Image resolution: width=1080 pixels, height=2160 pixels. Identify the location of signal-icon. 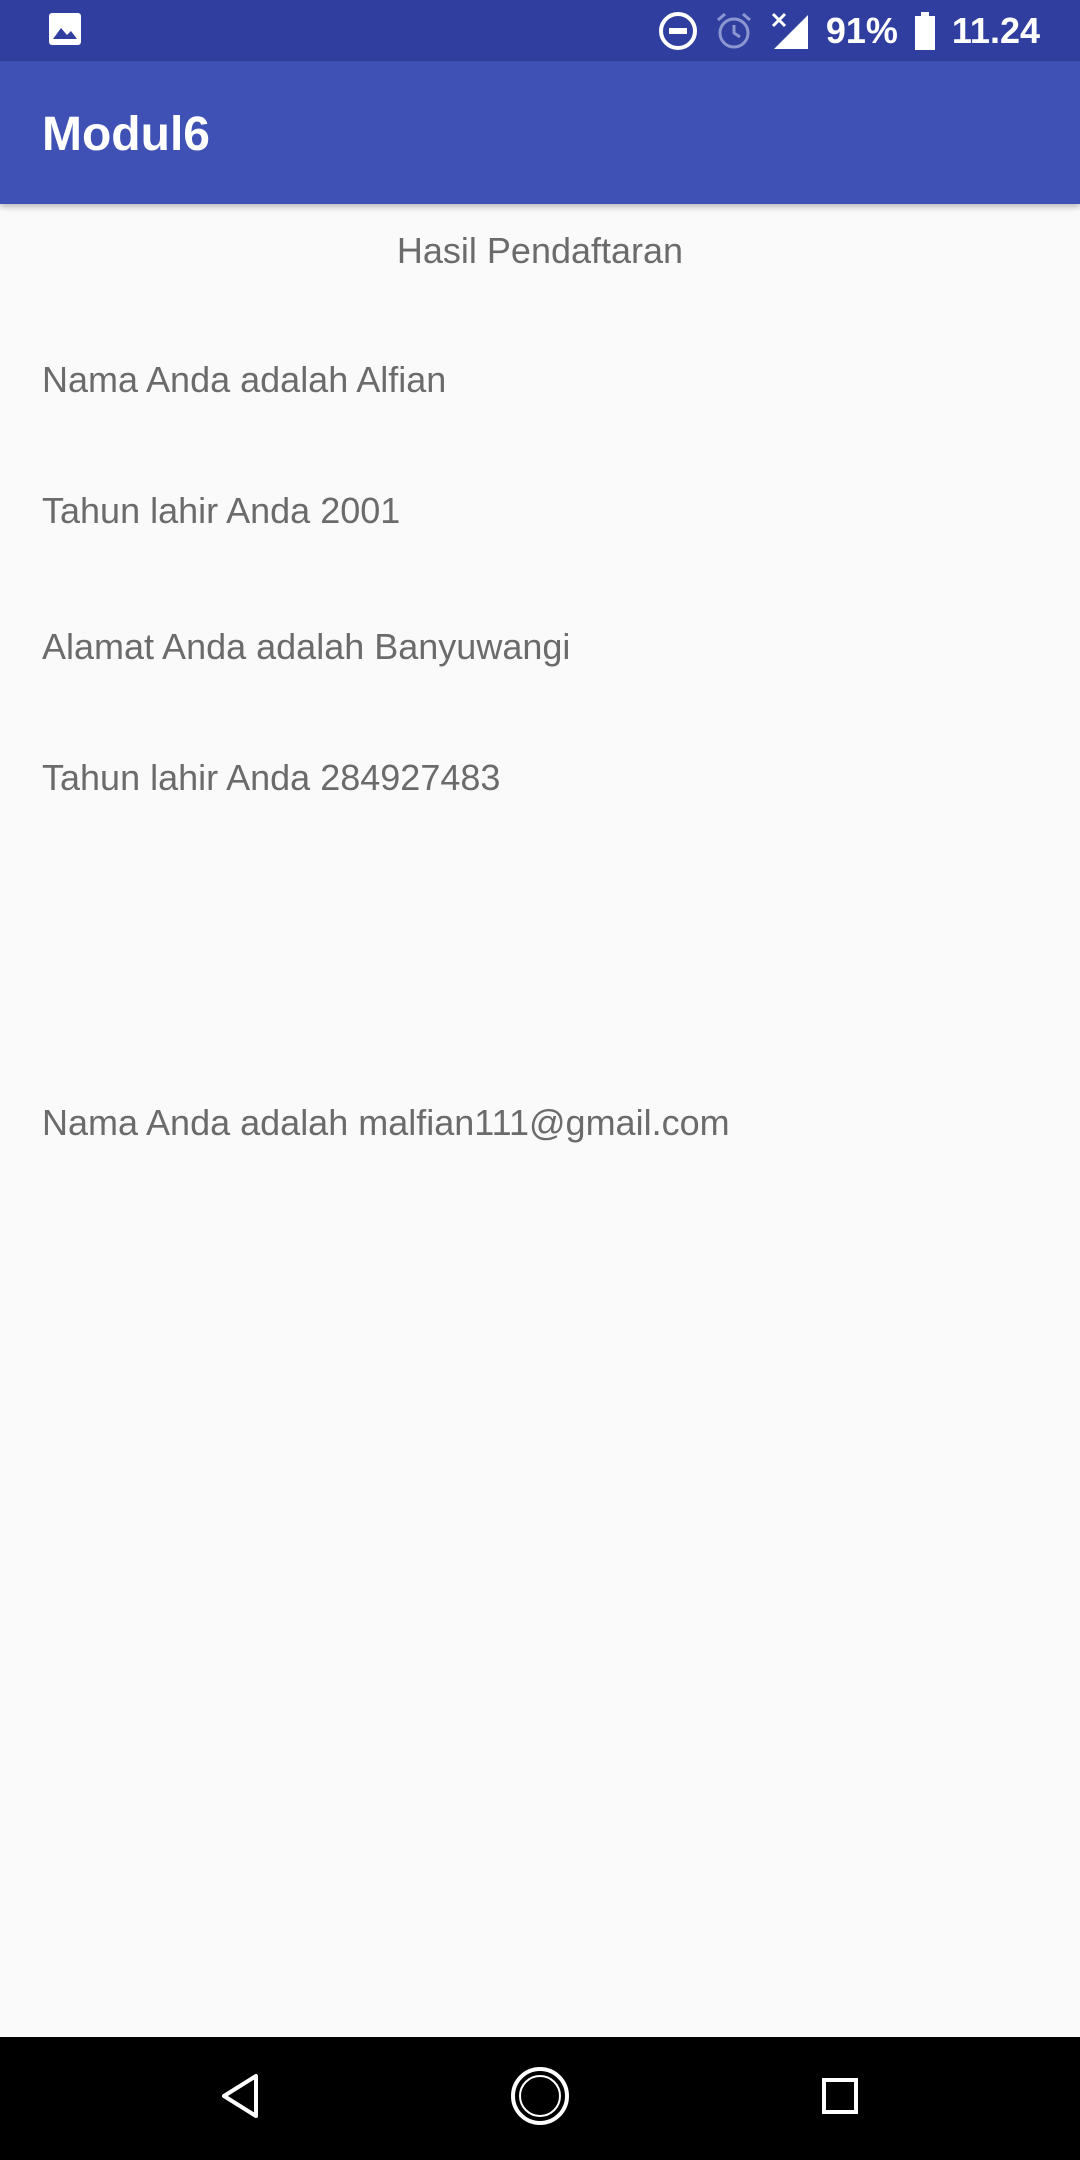
(790, 31).